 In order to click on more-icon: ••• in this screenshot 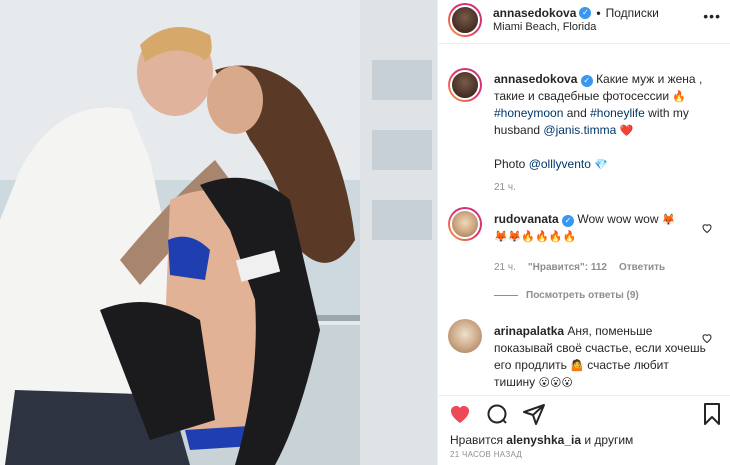, I will do `click(712, 16)`.